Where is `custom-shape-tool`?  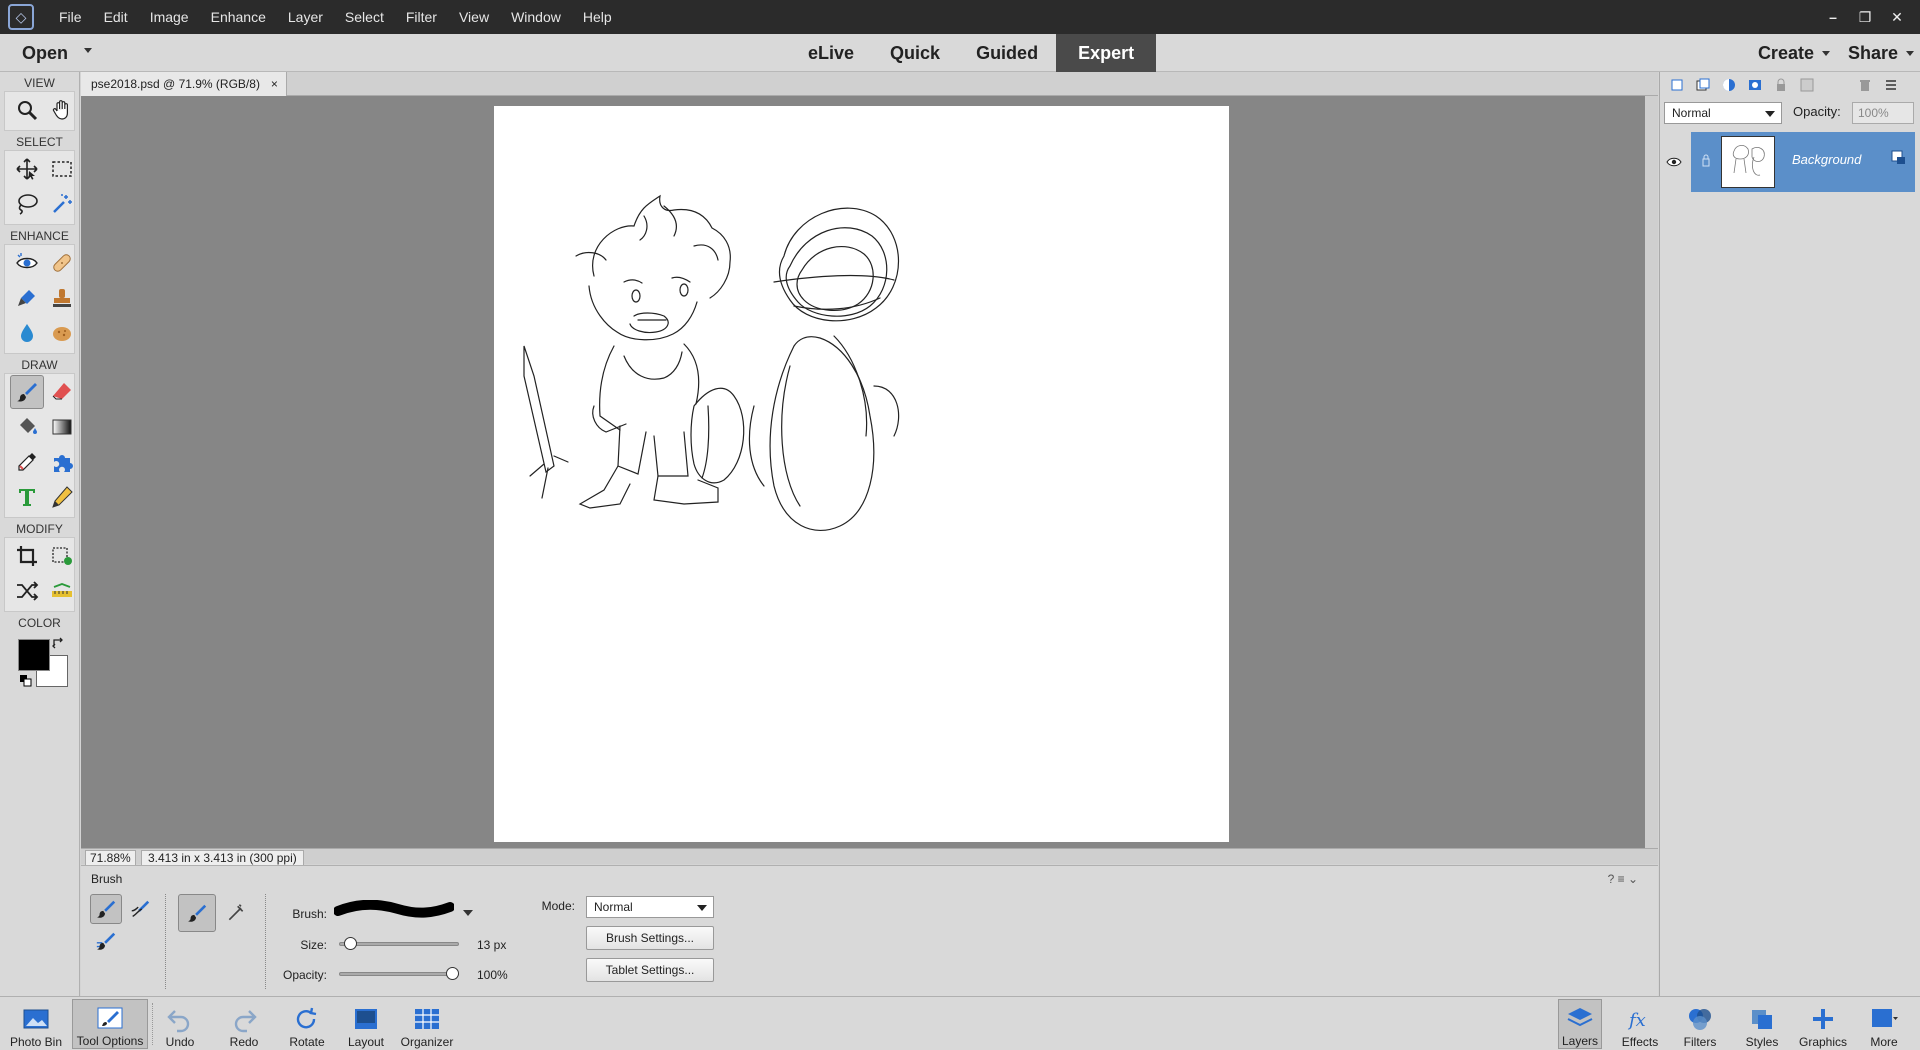
custom-shape-tool is located at coordinates (62, 462).